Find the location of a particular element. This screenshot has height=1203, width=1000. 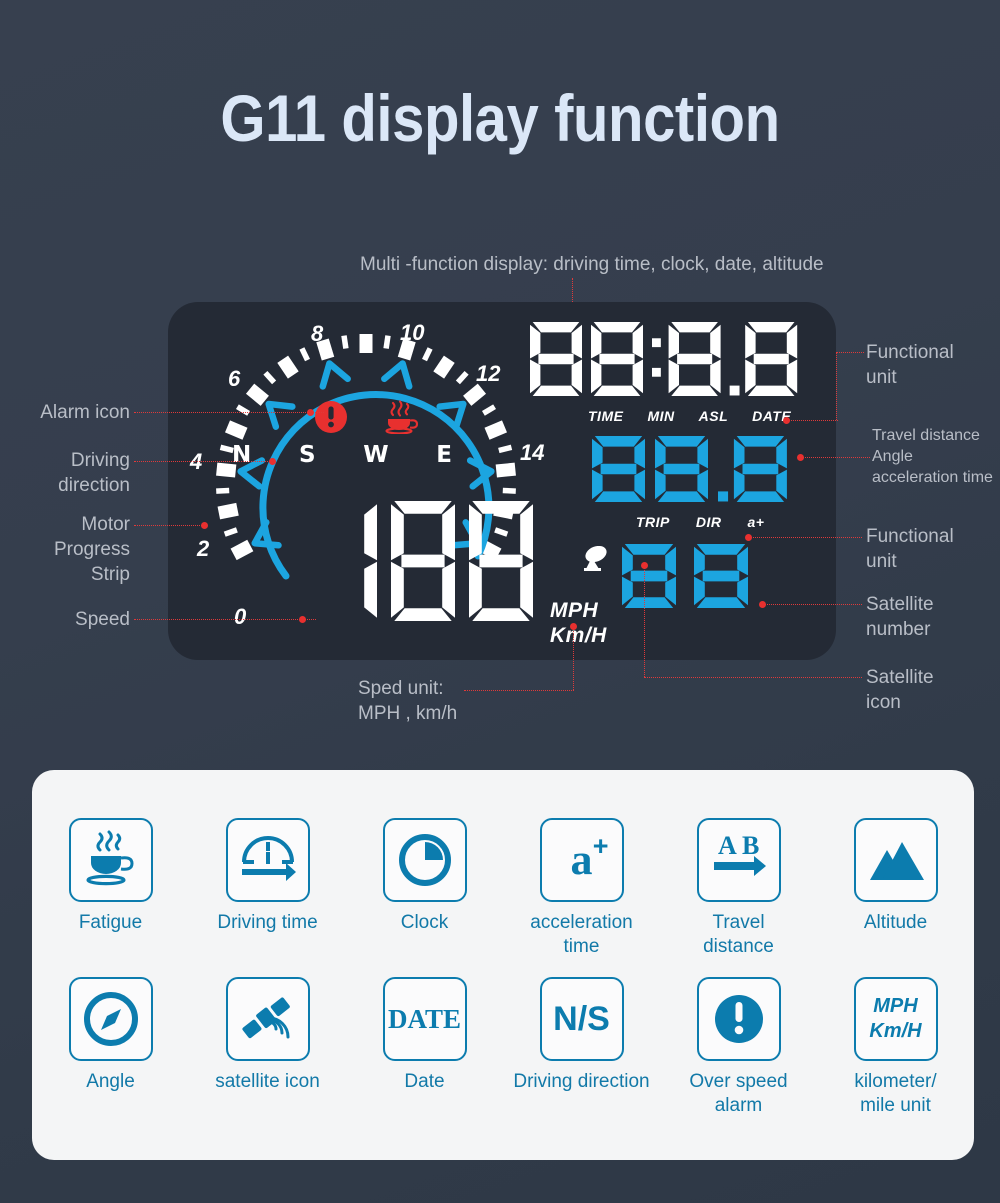

gauge-tick-label-14: 14 is located at coordinates (532, 452).